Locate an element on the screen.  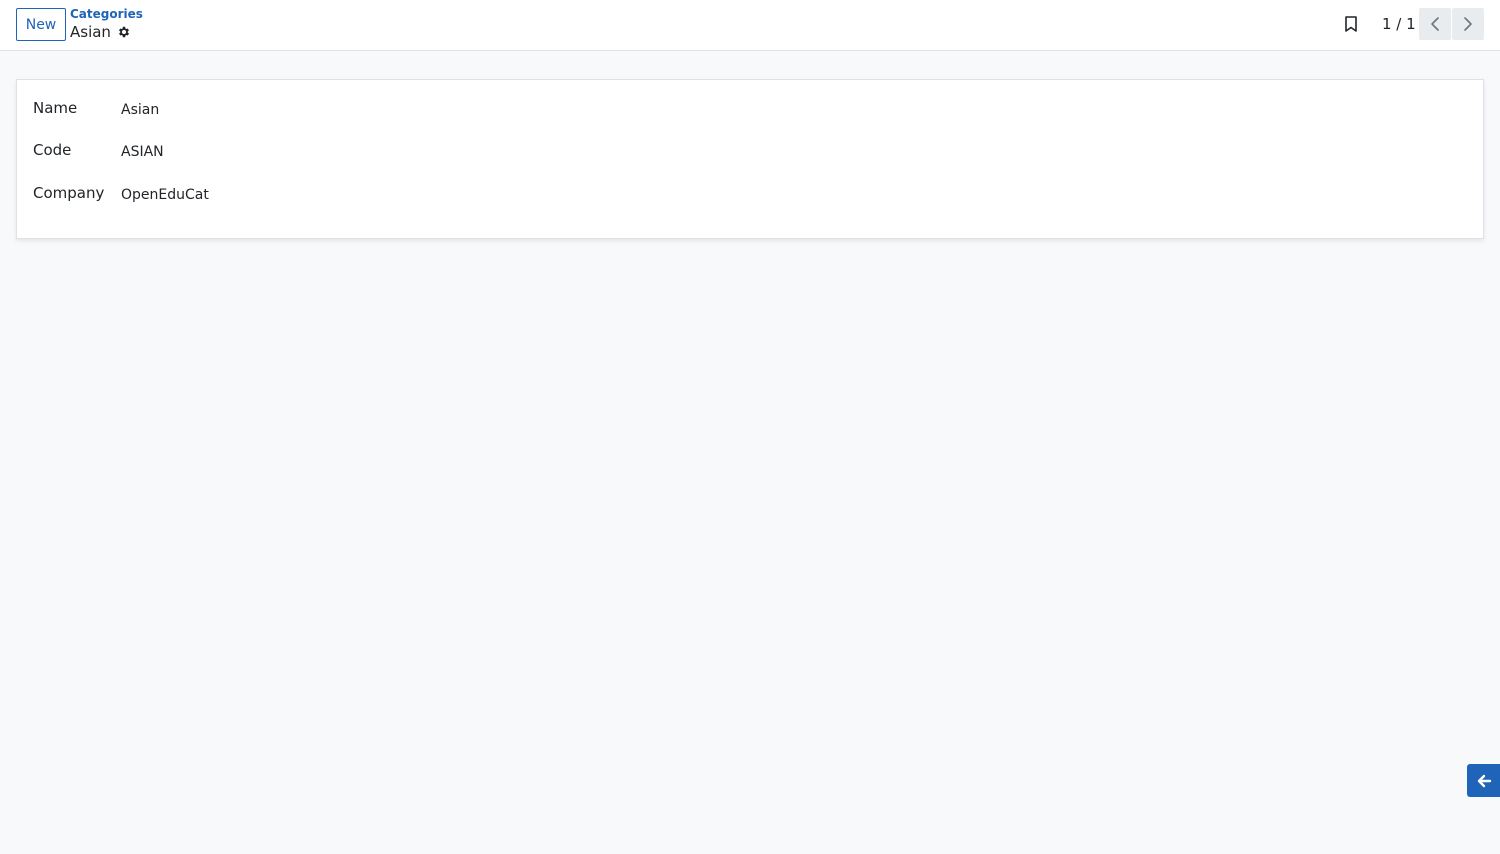
side-panel-toggle-button is located at coordinates (1483, 780).